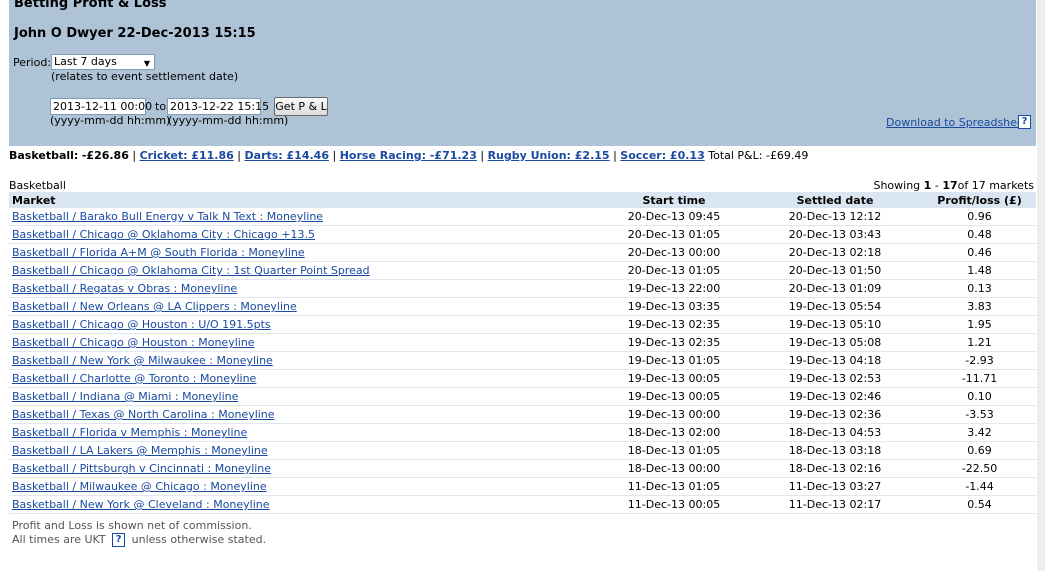  Describe the element at coordinates (835, 486) in the screenshot. I see `settled-date-cell: 11-Dec-13 03:27` at that location.